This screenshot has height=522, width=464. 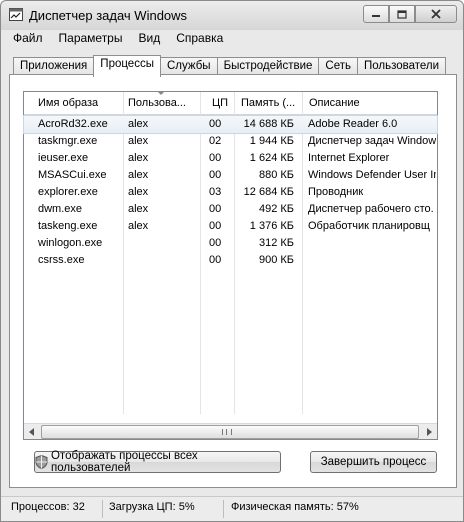 I want to click on process-name: winlogon.exe, so click(x=70, y=243).